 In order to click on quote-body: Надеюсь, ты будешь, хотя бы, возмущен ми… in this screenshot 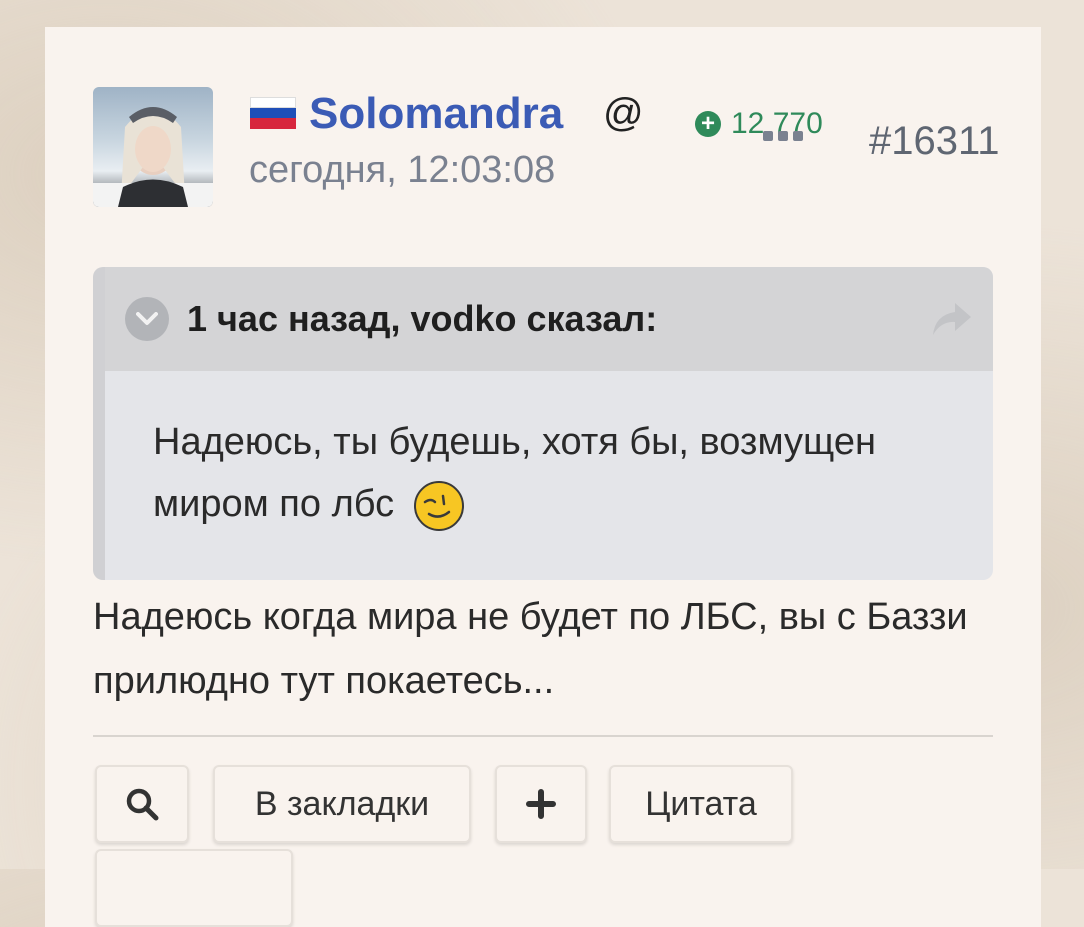, I will do `click(549, 453)`.